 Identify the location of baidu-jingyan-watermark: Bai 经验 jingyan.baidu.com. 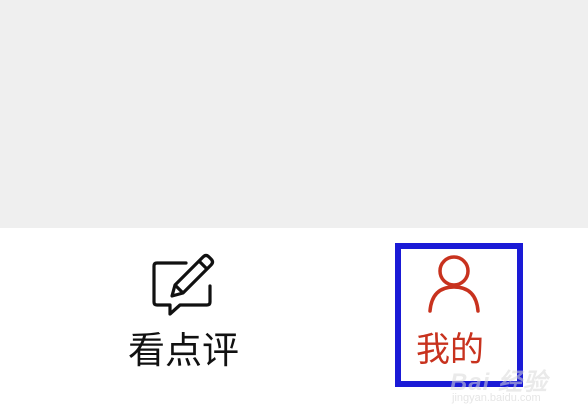
(516, 386).